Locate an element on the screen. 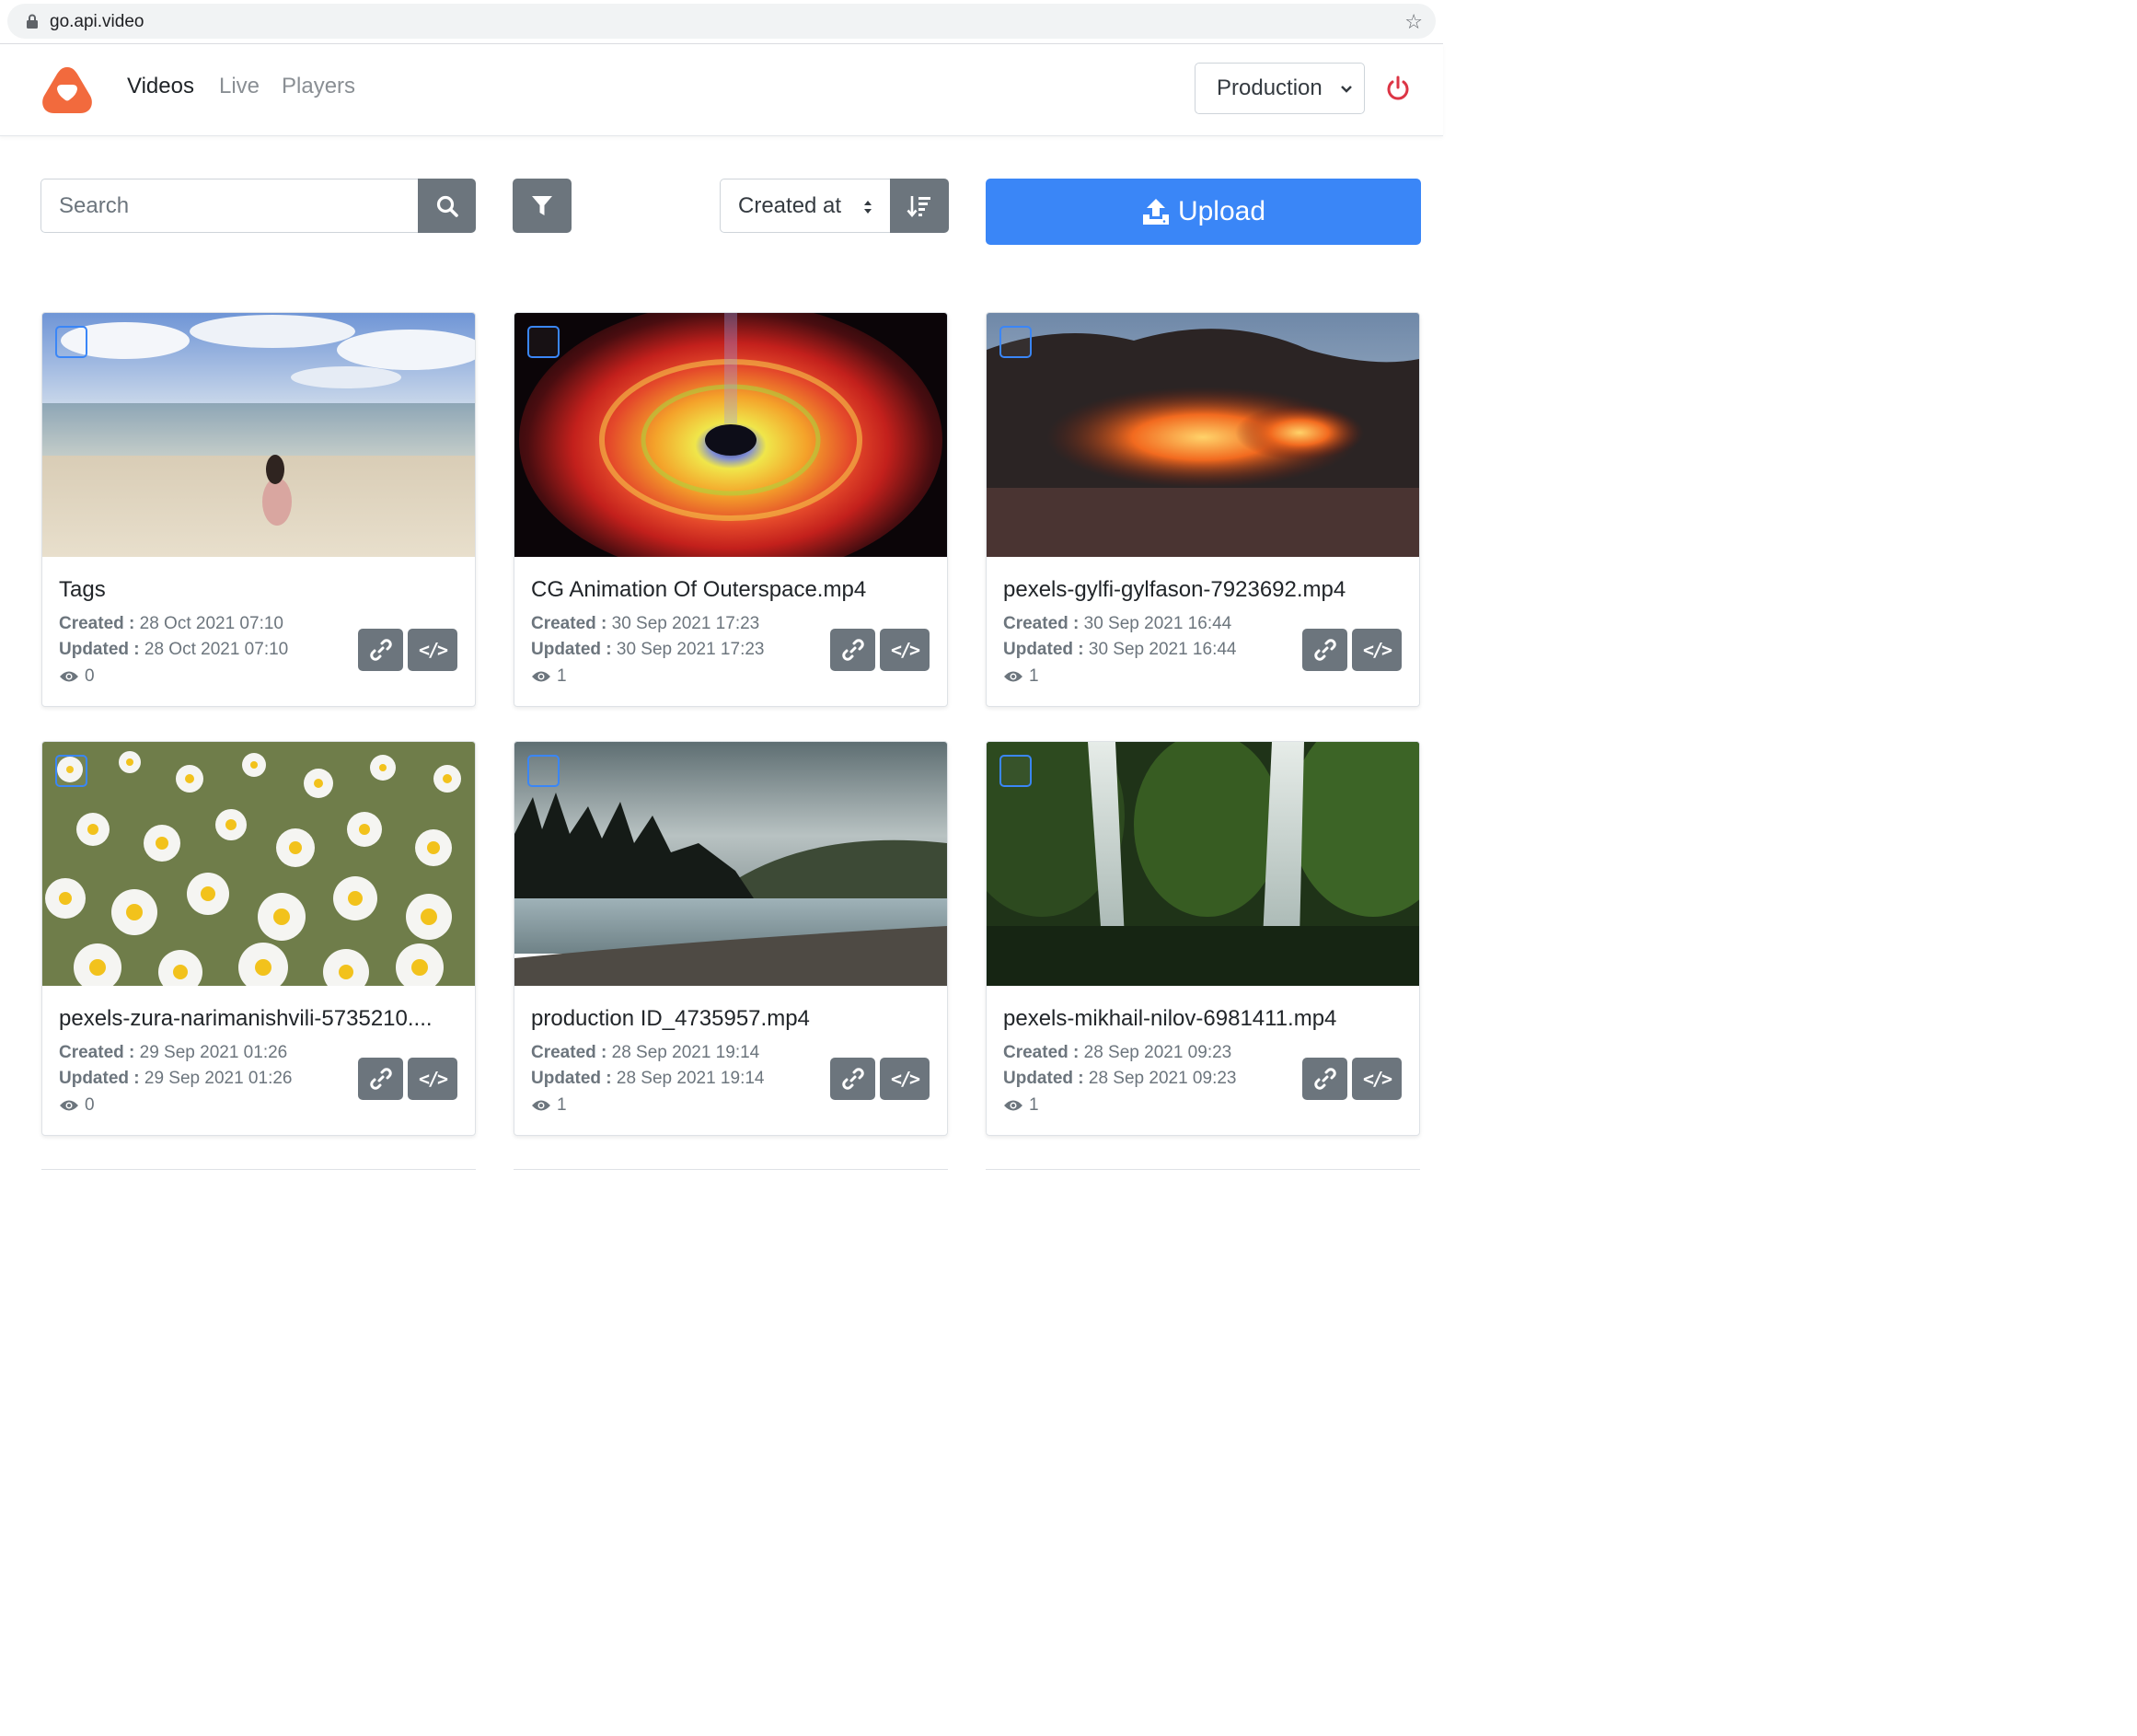 Image resolution: width=2137 pixels, height=1736 pixels. filter-button is located at coordinates (542, 206).